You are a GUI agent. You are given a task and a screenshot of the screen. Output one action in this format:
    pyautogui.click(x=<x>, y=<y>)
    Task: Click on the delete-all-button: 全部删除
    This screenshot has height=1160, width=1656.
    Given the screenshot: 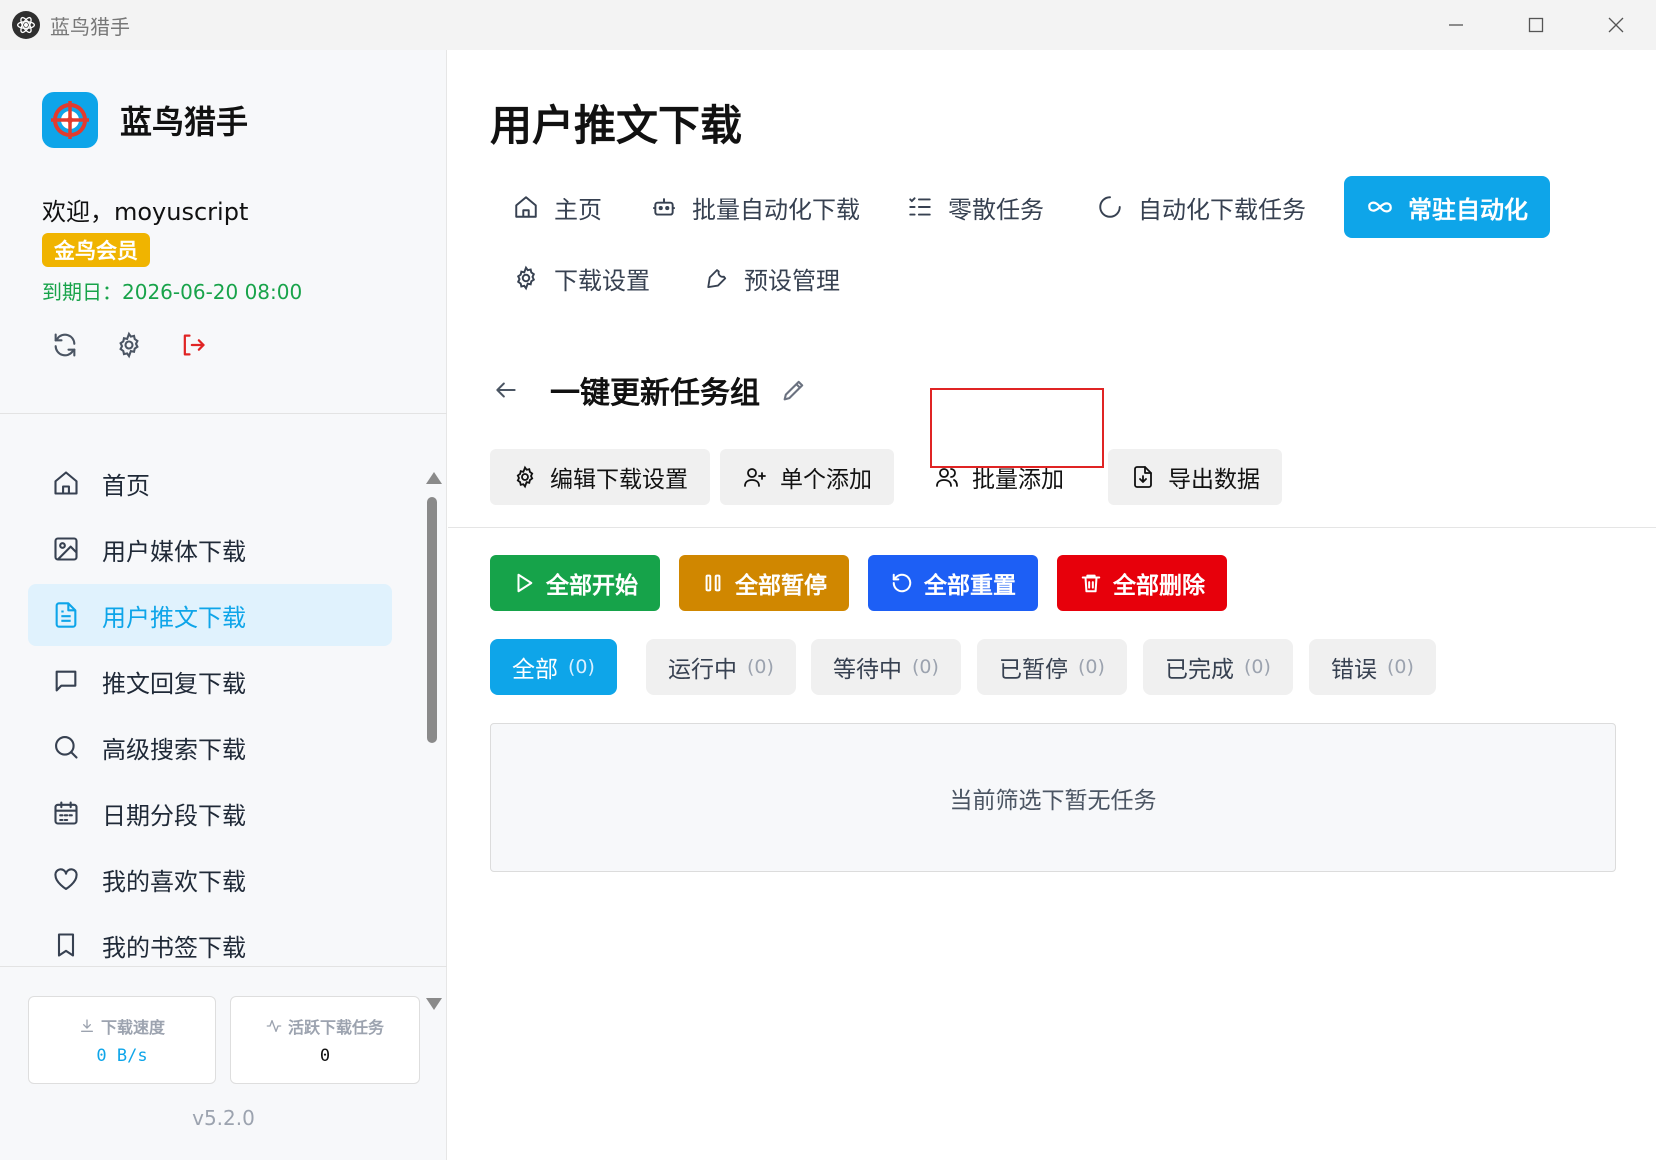 What is the action you would take?
    pyautogui.click(x=1142, y=583)
    